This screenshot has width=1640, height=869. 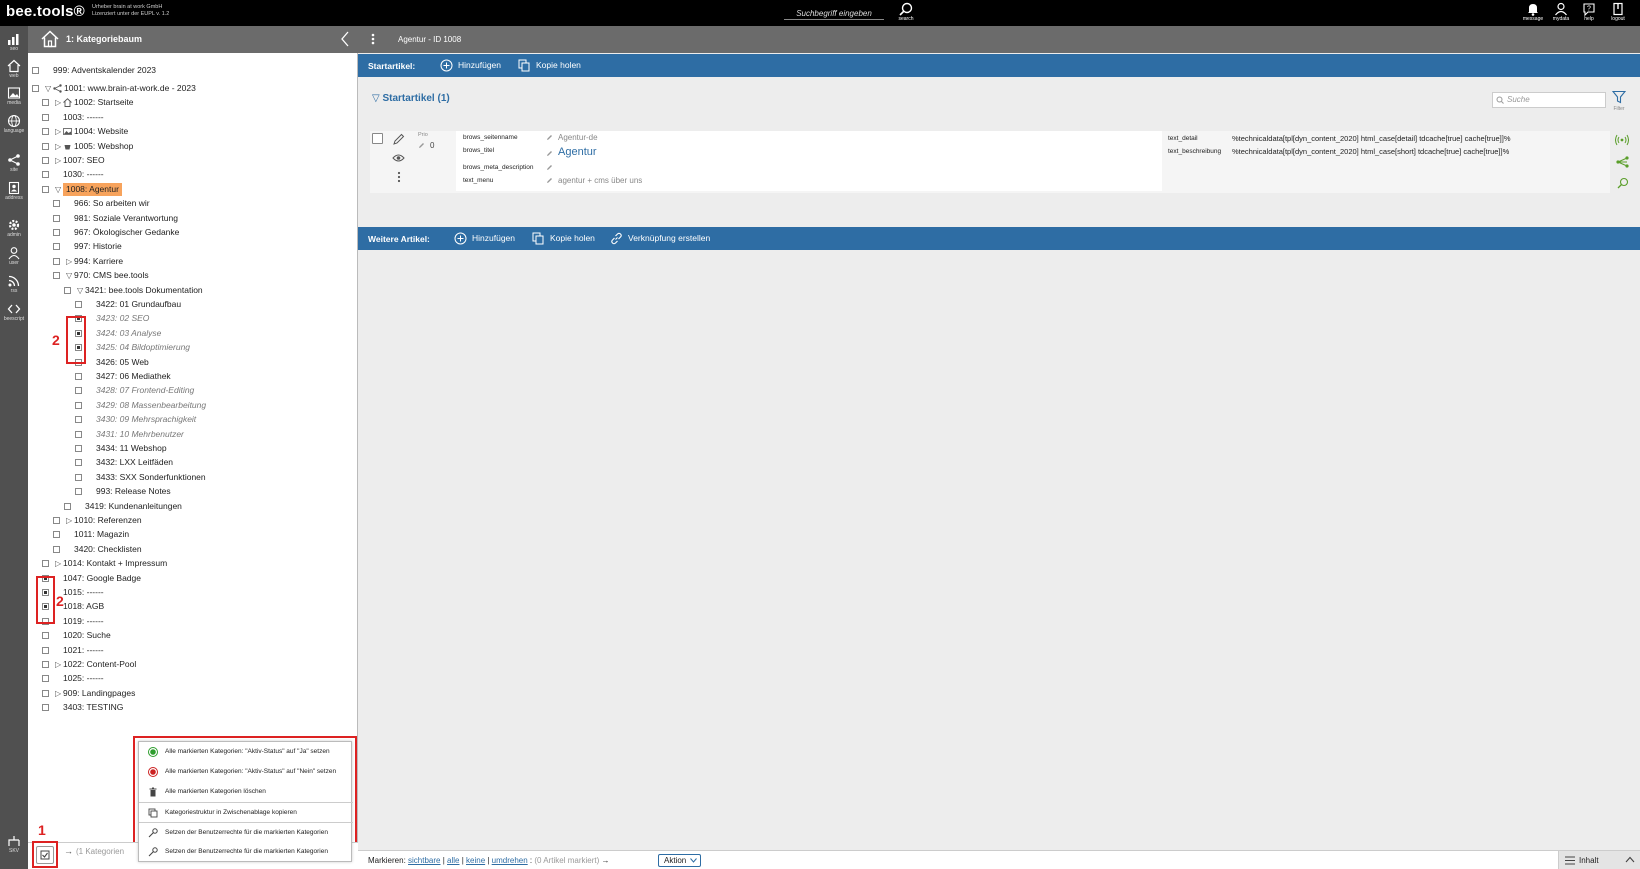 What do you see at coordinates (549, 65) in the screenshot?
I see `copy-start-article-button: Kopie holen` at bounding box center [549, 65].